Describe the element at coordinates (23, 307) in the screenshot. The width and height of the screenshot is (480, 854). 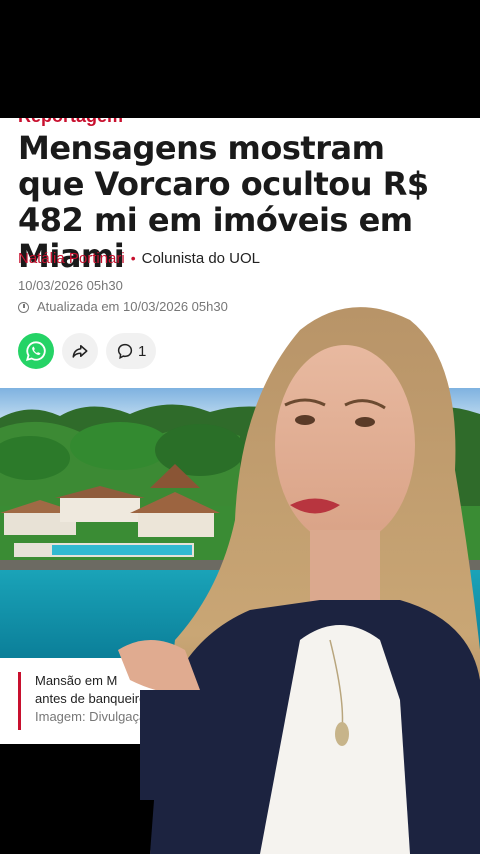
I see `clock-icon` at that location.